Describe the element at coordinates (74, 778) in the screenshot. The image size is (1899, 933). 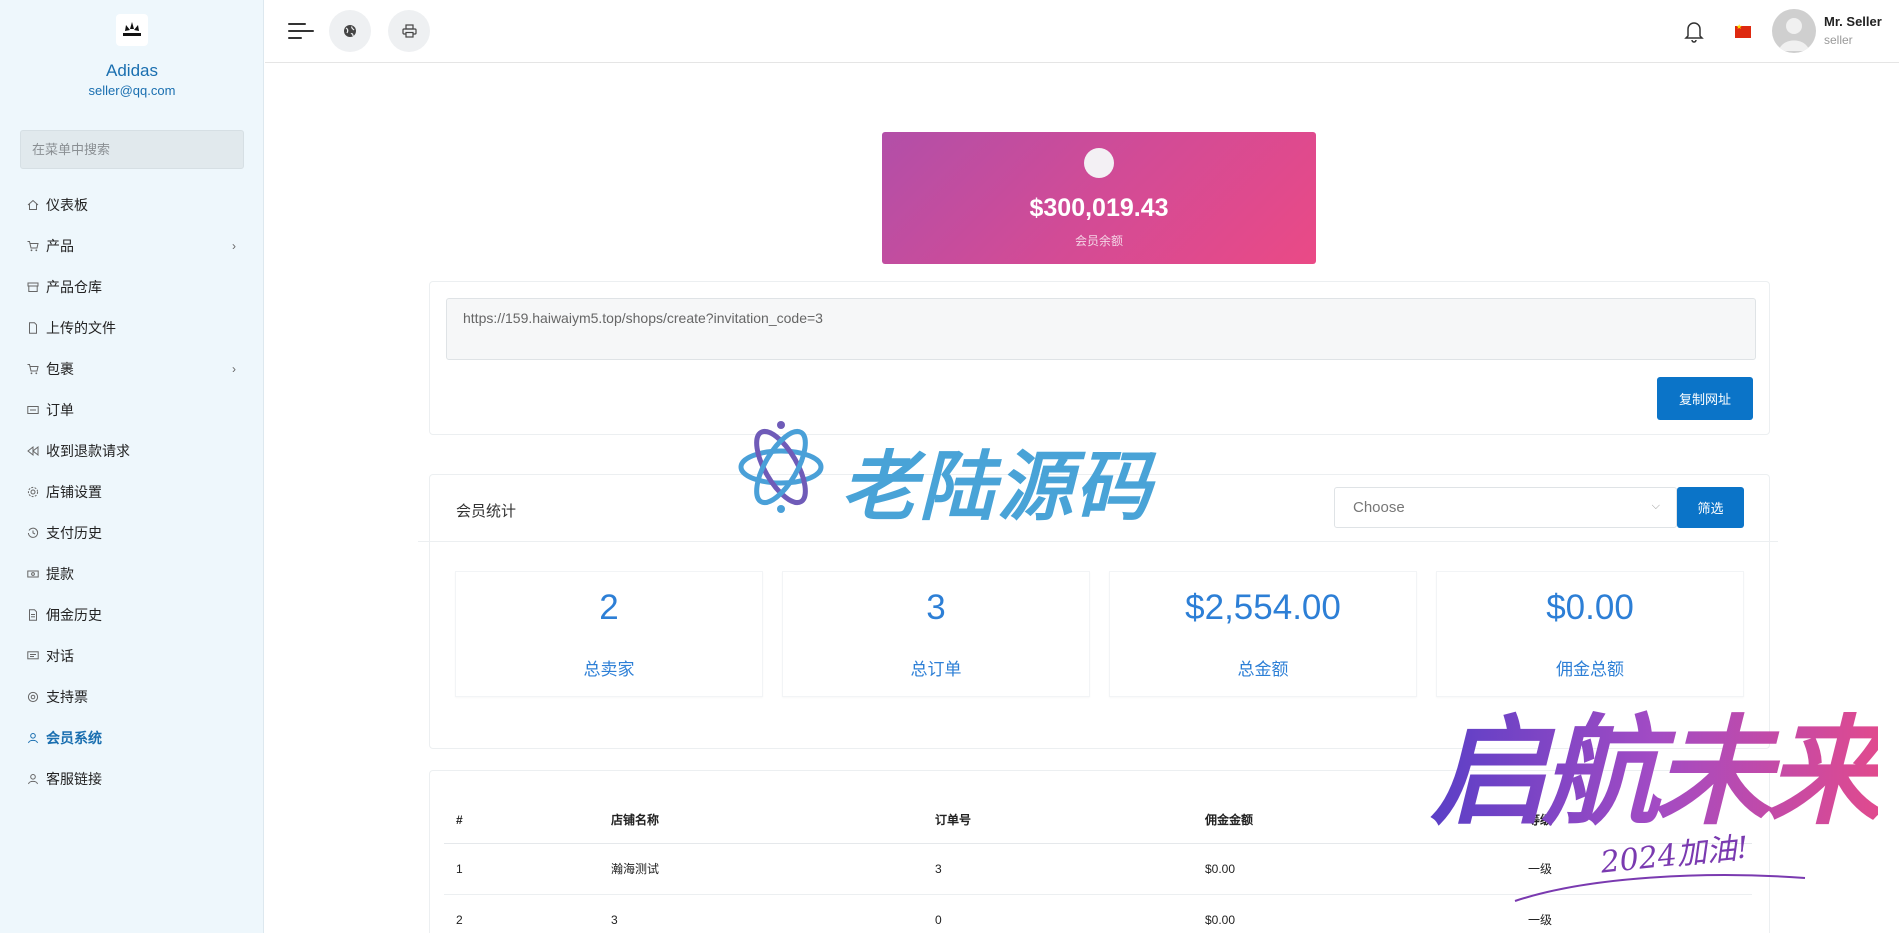
I see `sidebar-item-label: 客服链接` at that location.